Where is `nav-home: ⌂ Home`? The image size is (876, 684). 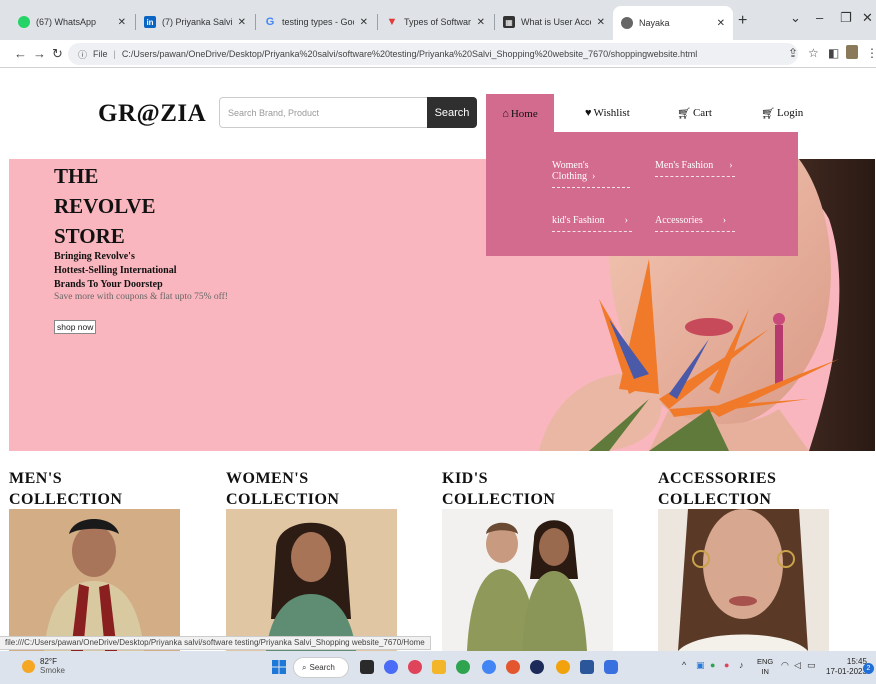
nav-home: ⌂ Home is located at coordinates (520, 114).